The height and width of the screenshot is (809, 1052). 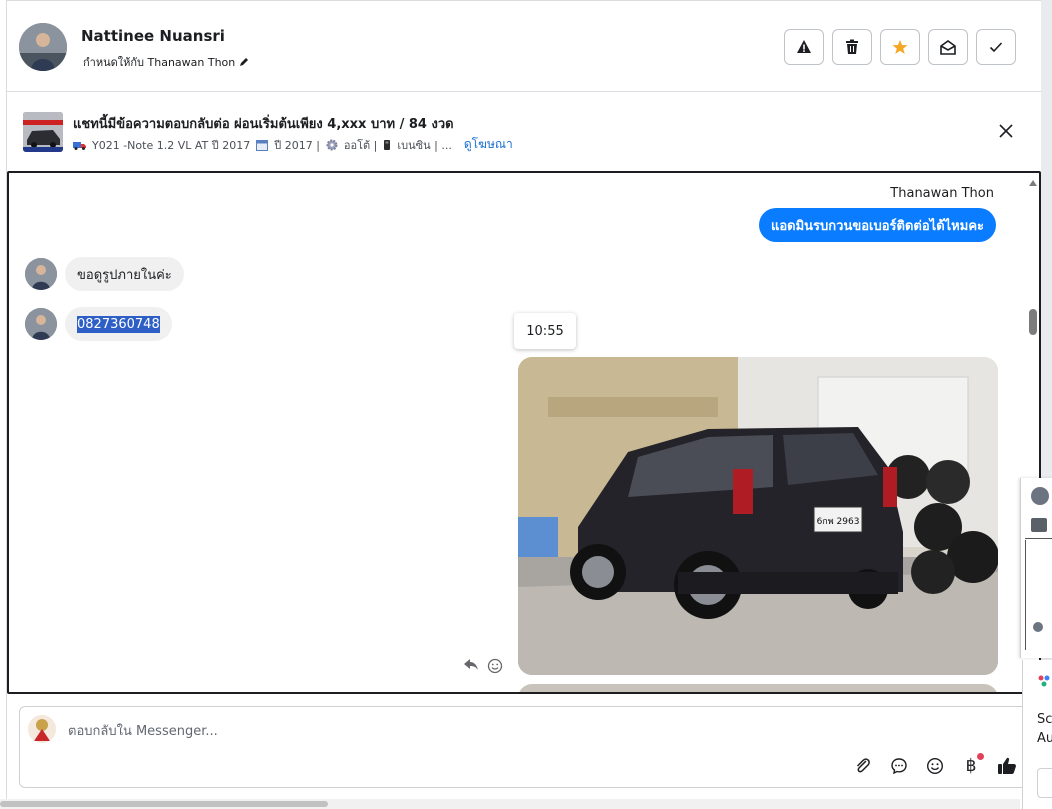 I want to click on selected-phone-number: 0827360748, so click(x=118, y=324).